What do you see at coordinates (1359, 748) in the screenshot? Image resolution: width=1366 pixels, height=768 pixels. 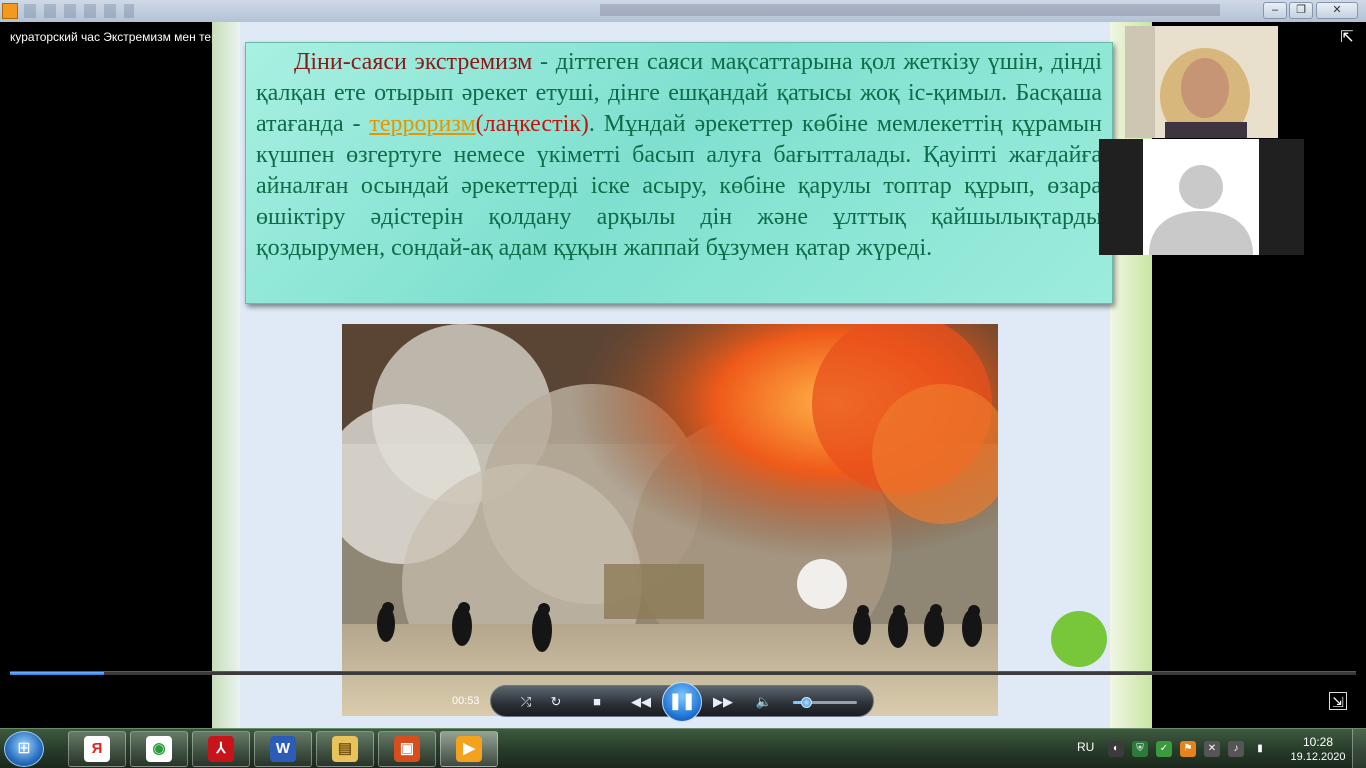 I see `show-desktop-button` at bounding box center [1359, 748].